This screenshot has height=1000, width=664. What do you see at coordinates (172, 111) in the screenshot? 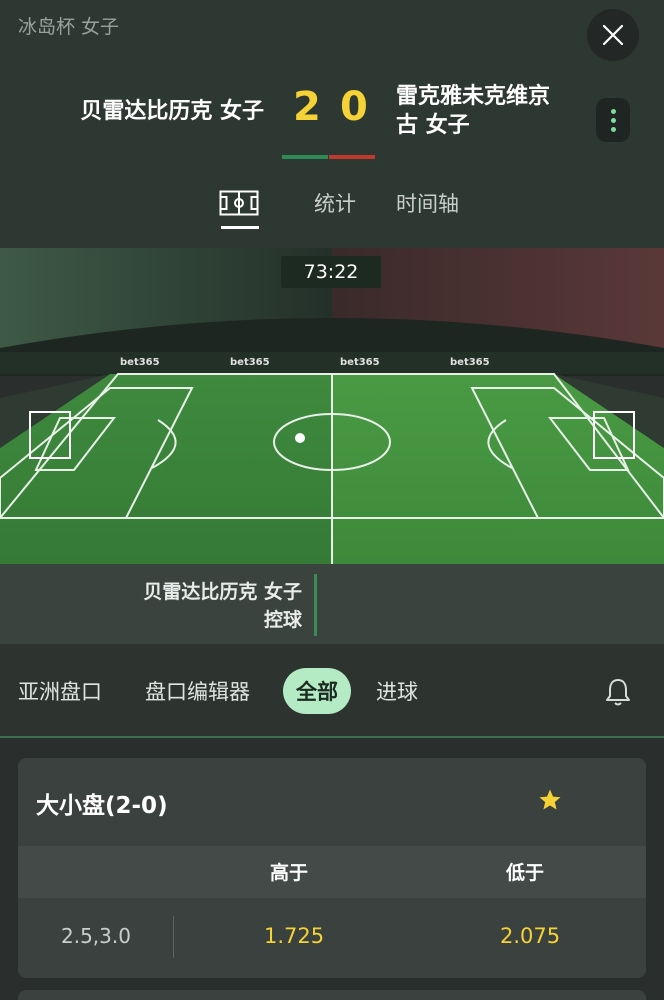
I see `home-team-name: 贝雷达比历克 女子` at bounding box center [172, 111].